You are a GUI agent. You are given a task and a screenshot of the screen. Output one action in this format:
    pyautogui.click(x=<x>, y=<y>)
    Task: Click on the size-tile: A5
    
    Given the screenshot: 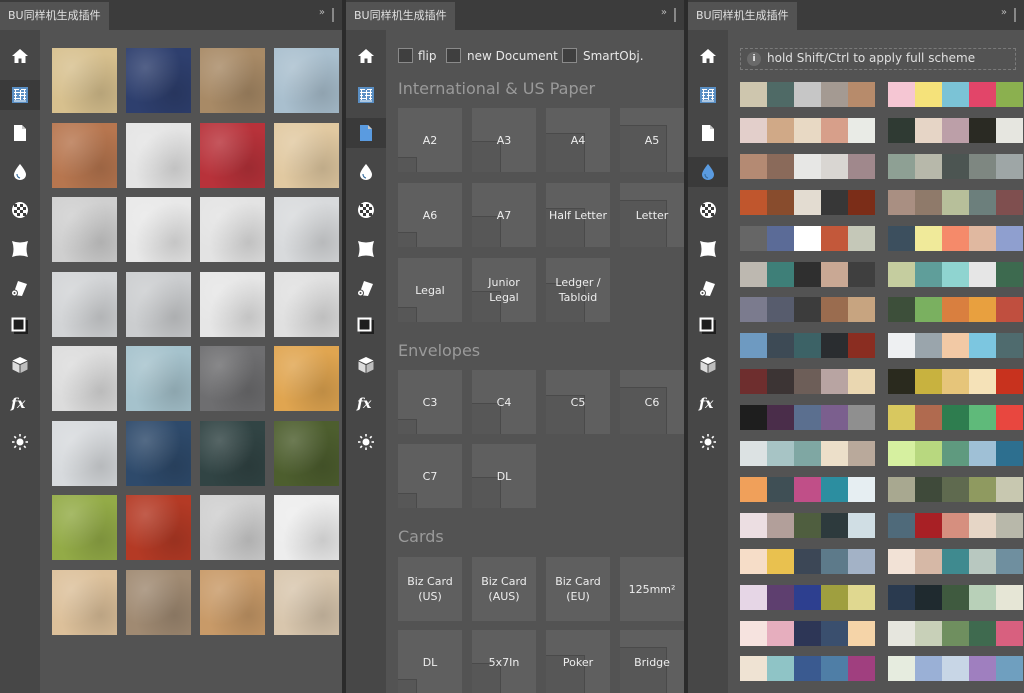 What is the action you would take?
    pyautogui.click(x=652, y=140)
    